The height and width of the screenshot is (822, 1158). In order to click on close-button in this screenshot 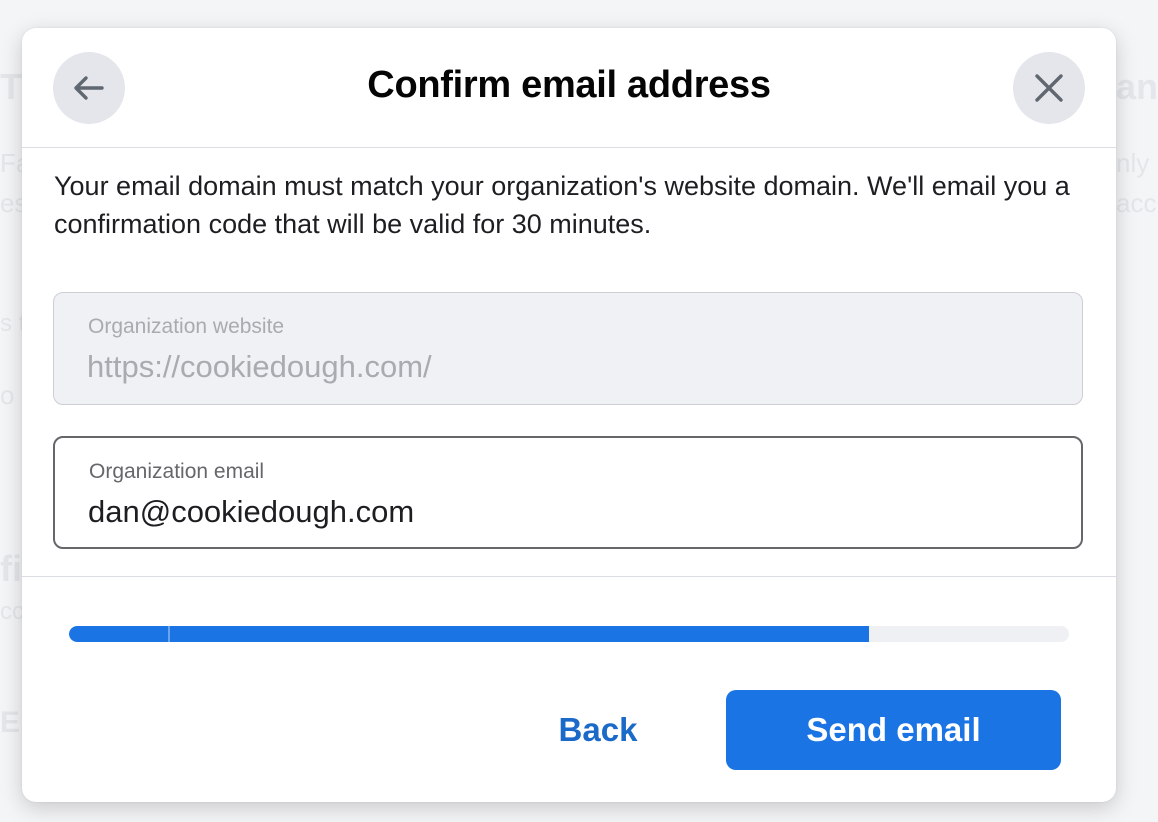, I will do `click(1049, 88)`.